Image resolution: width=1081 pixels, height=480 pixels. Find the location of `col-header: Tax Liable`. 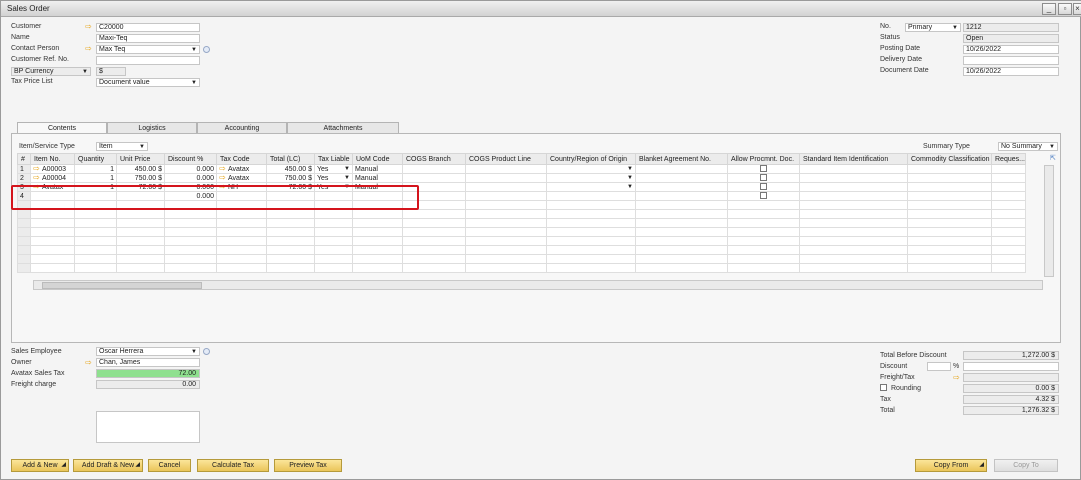

col-header: Tax Liable is located at coordinates (333, 159).